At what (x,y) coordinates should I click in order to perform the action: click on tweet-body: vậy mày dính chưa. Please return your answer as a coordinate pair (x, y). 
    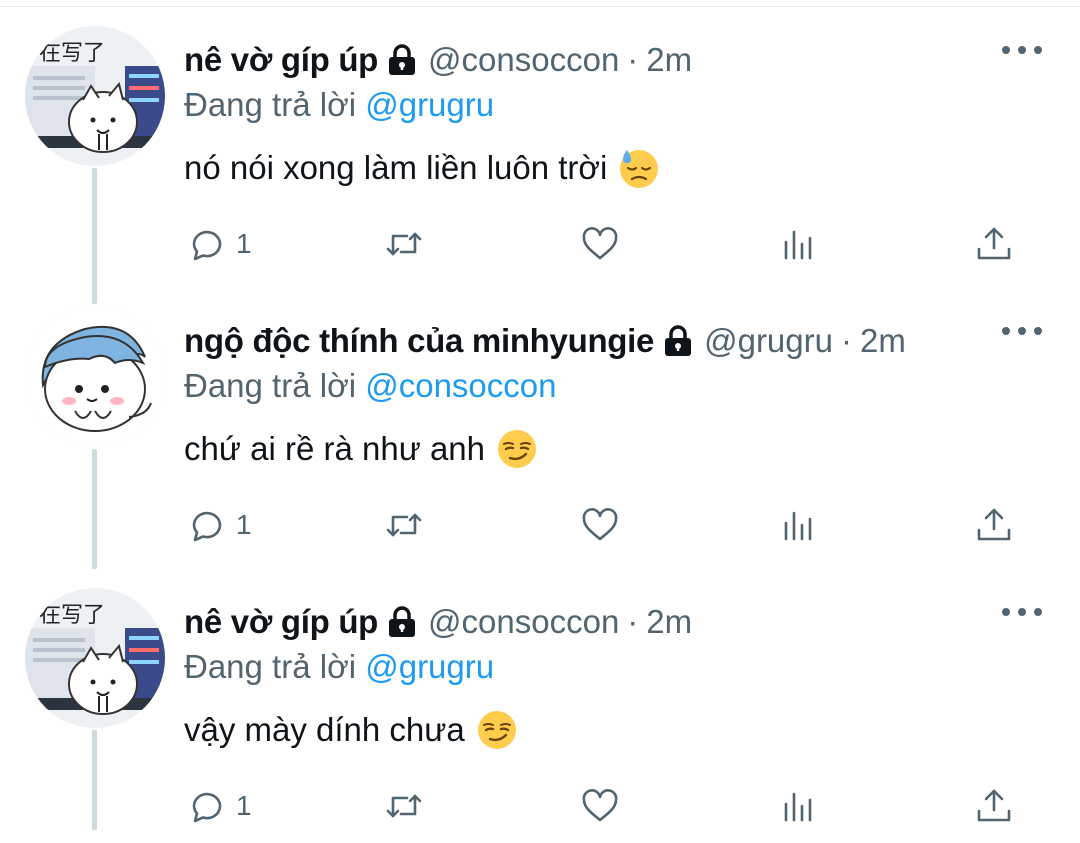
    Looking at the image, I should click on (324, 729).